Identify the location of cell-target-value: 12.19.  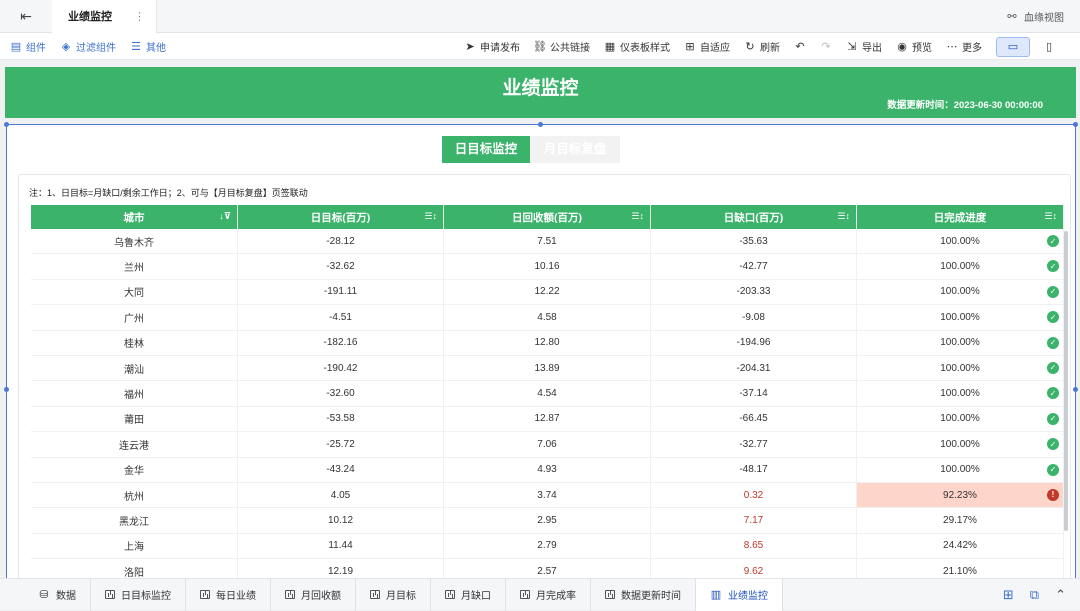
(340, 571).